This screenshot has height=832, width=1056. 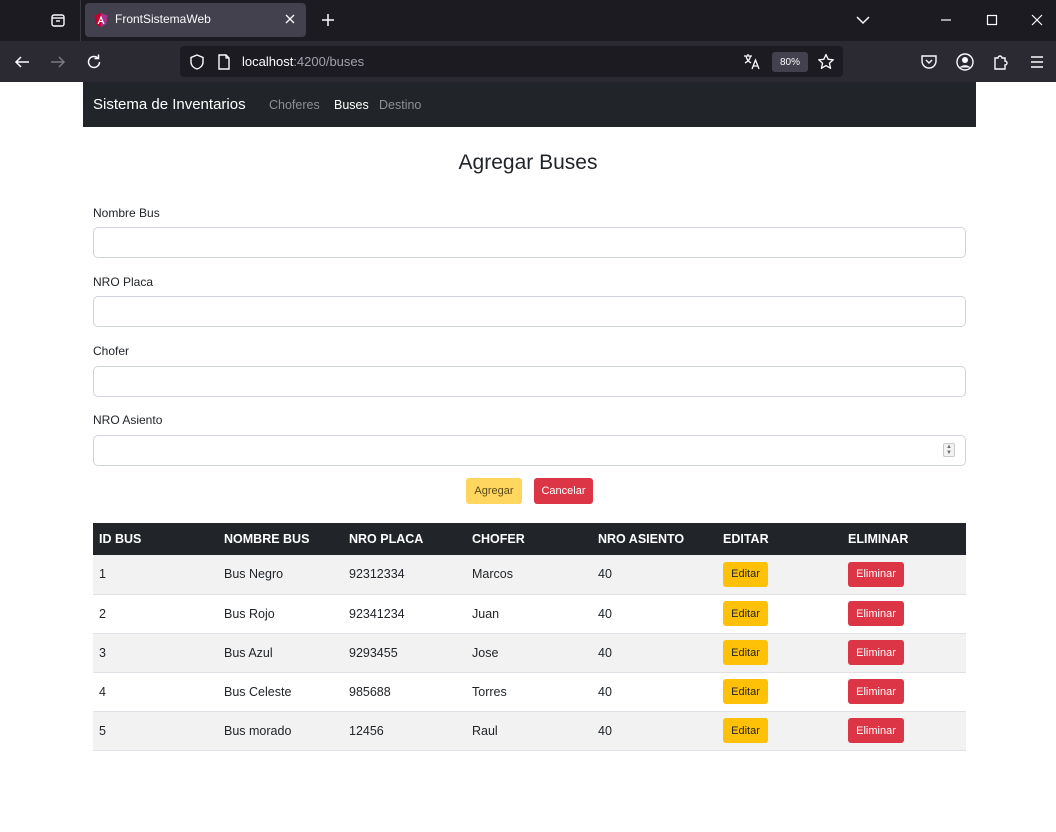 What do you see at coordinates (826, 62) in the screenshot?
I see `bookmark-star-icon` at bounding box center [826, 62].